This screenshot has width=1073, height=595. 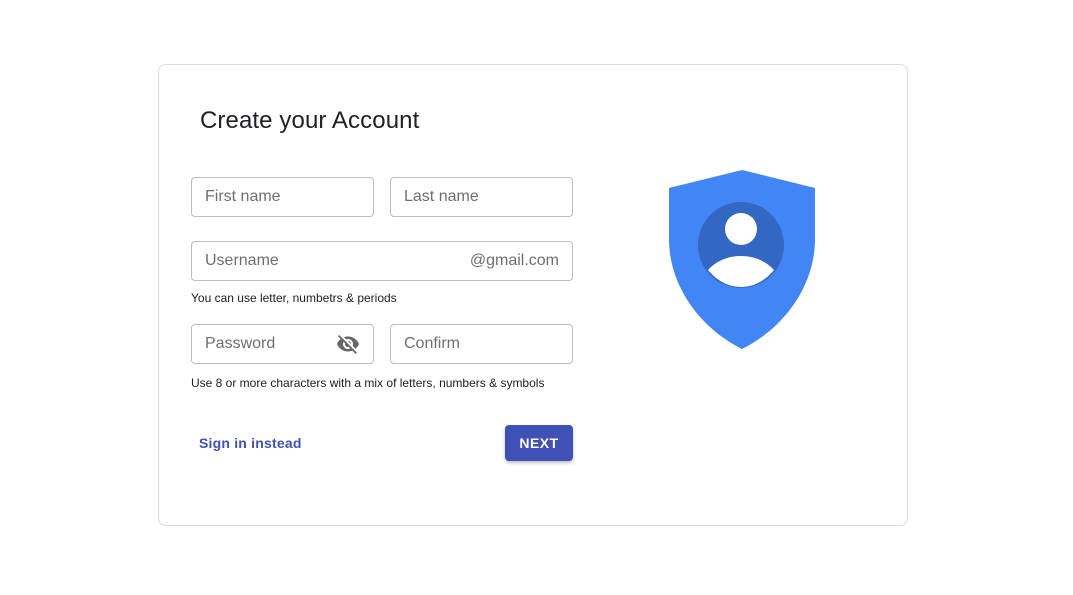 I want to click on username-field: Username @gmail.com, so click(x=382, y=261).